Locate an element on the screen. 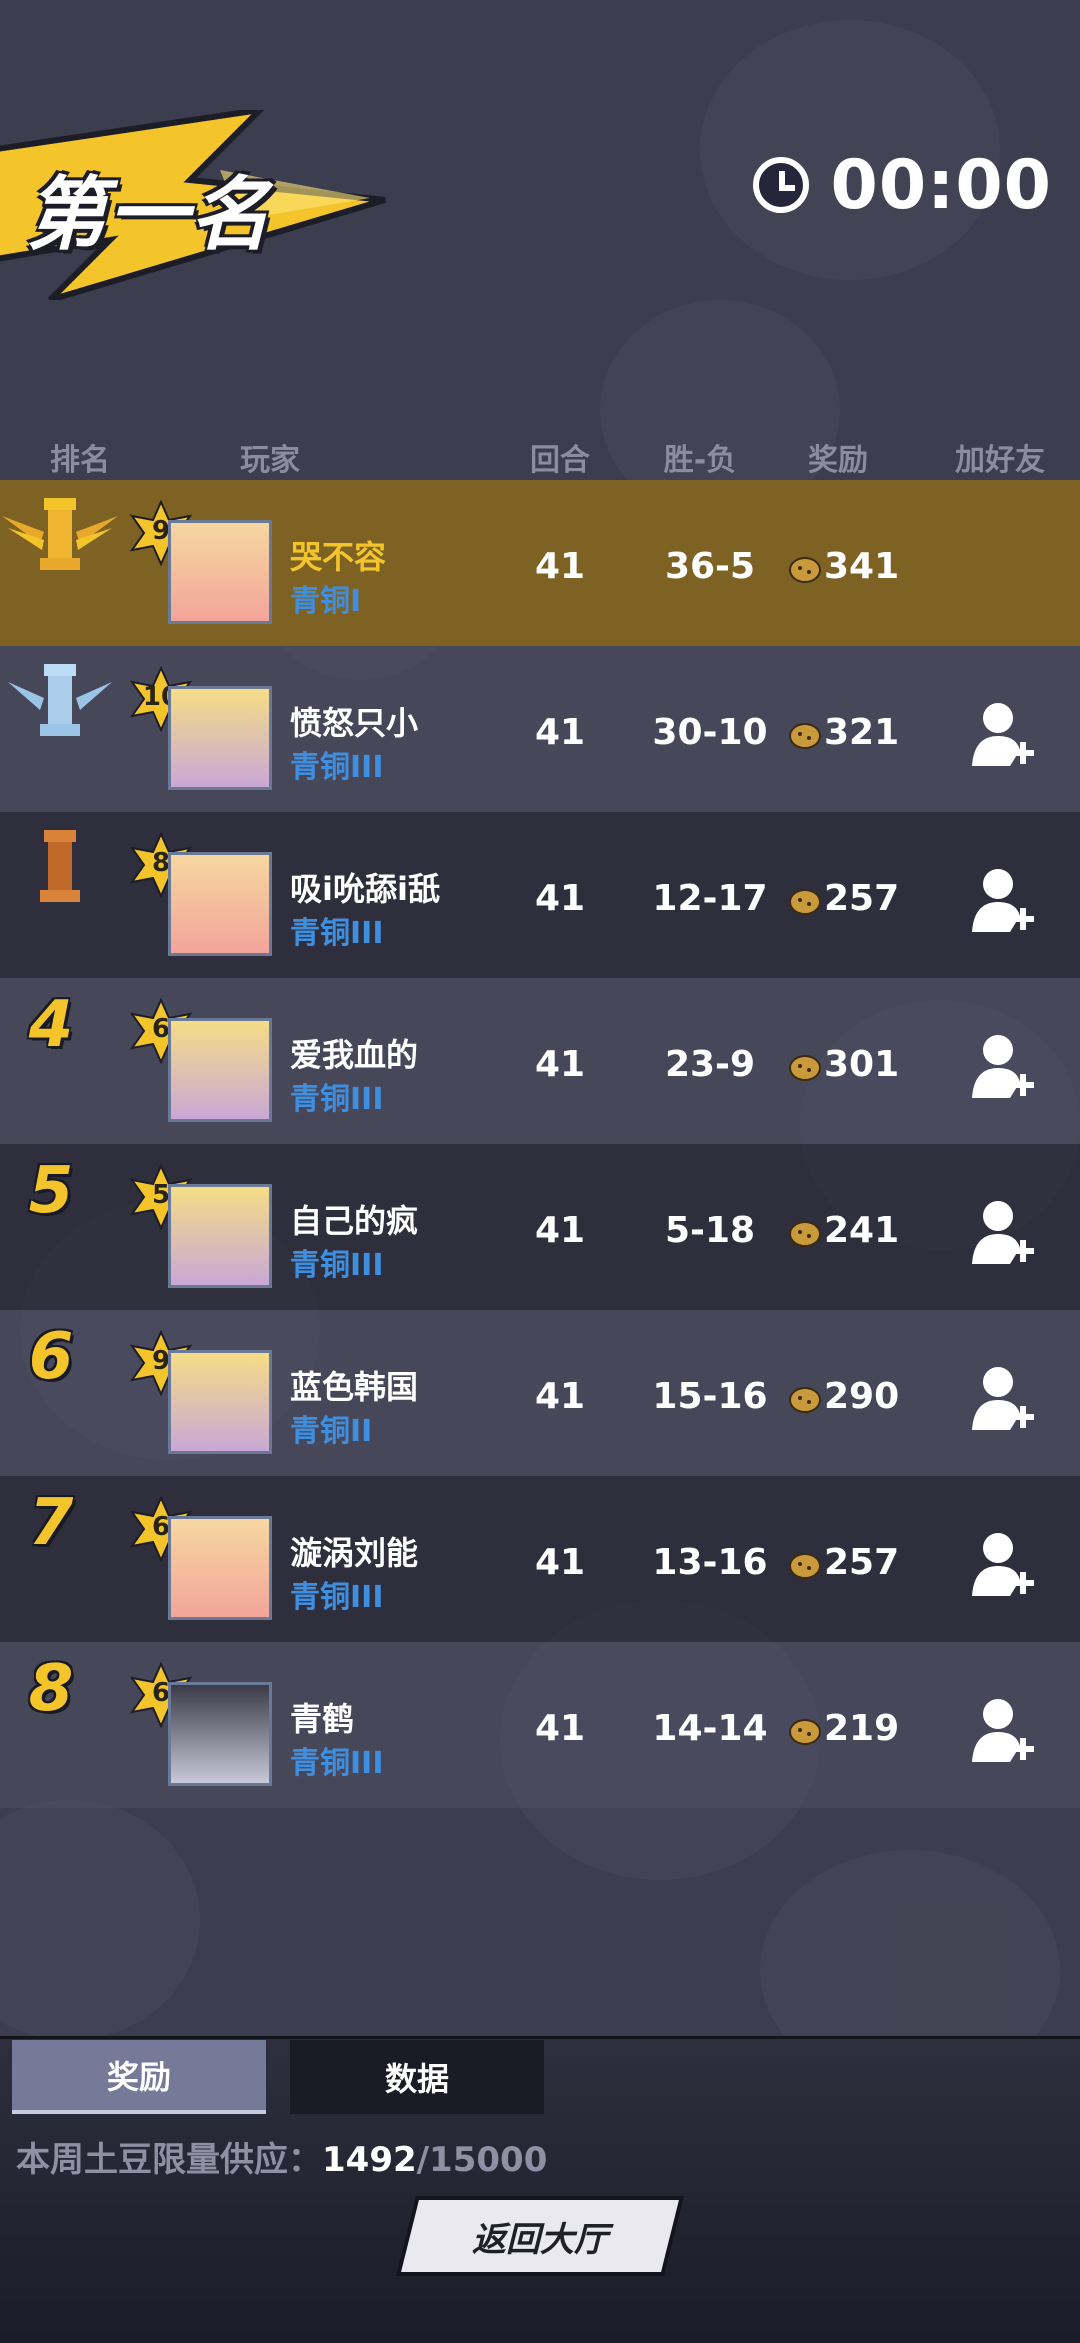 Image resolution: width=1080 pixels, height=2343 pixels. rank-number: 8 is located at coordinates (51, 1689).